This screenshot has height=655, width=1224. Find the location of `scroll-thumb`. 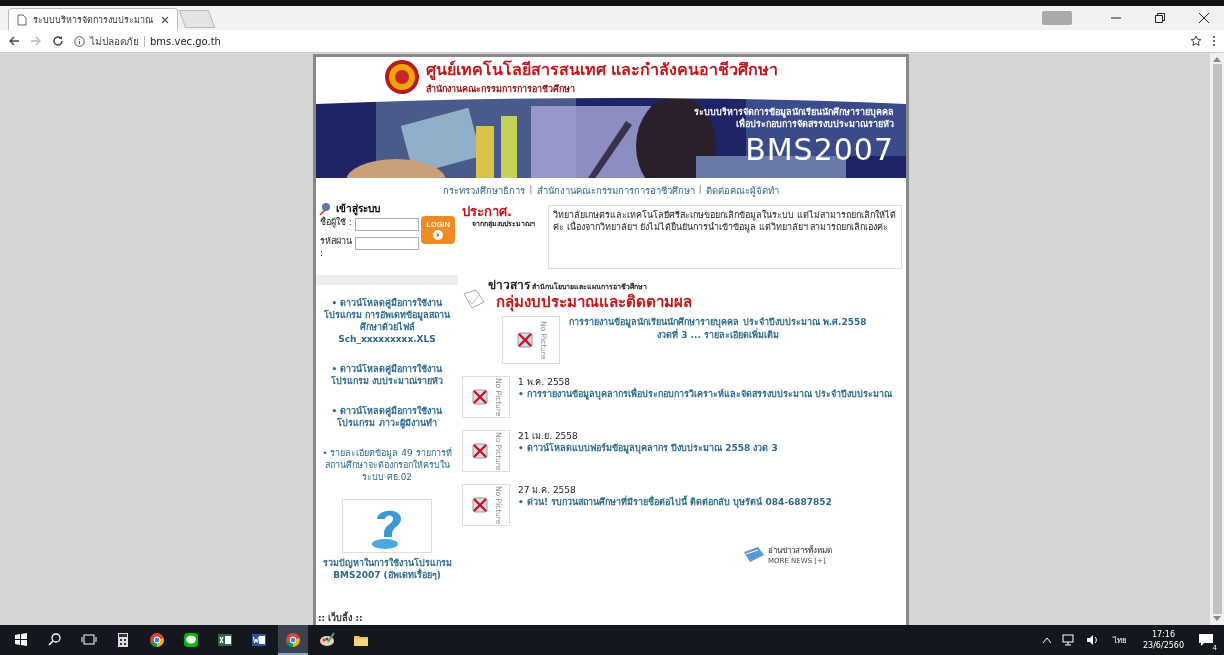

scroll-thumb is located at coordinates (1217, 339).